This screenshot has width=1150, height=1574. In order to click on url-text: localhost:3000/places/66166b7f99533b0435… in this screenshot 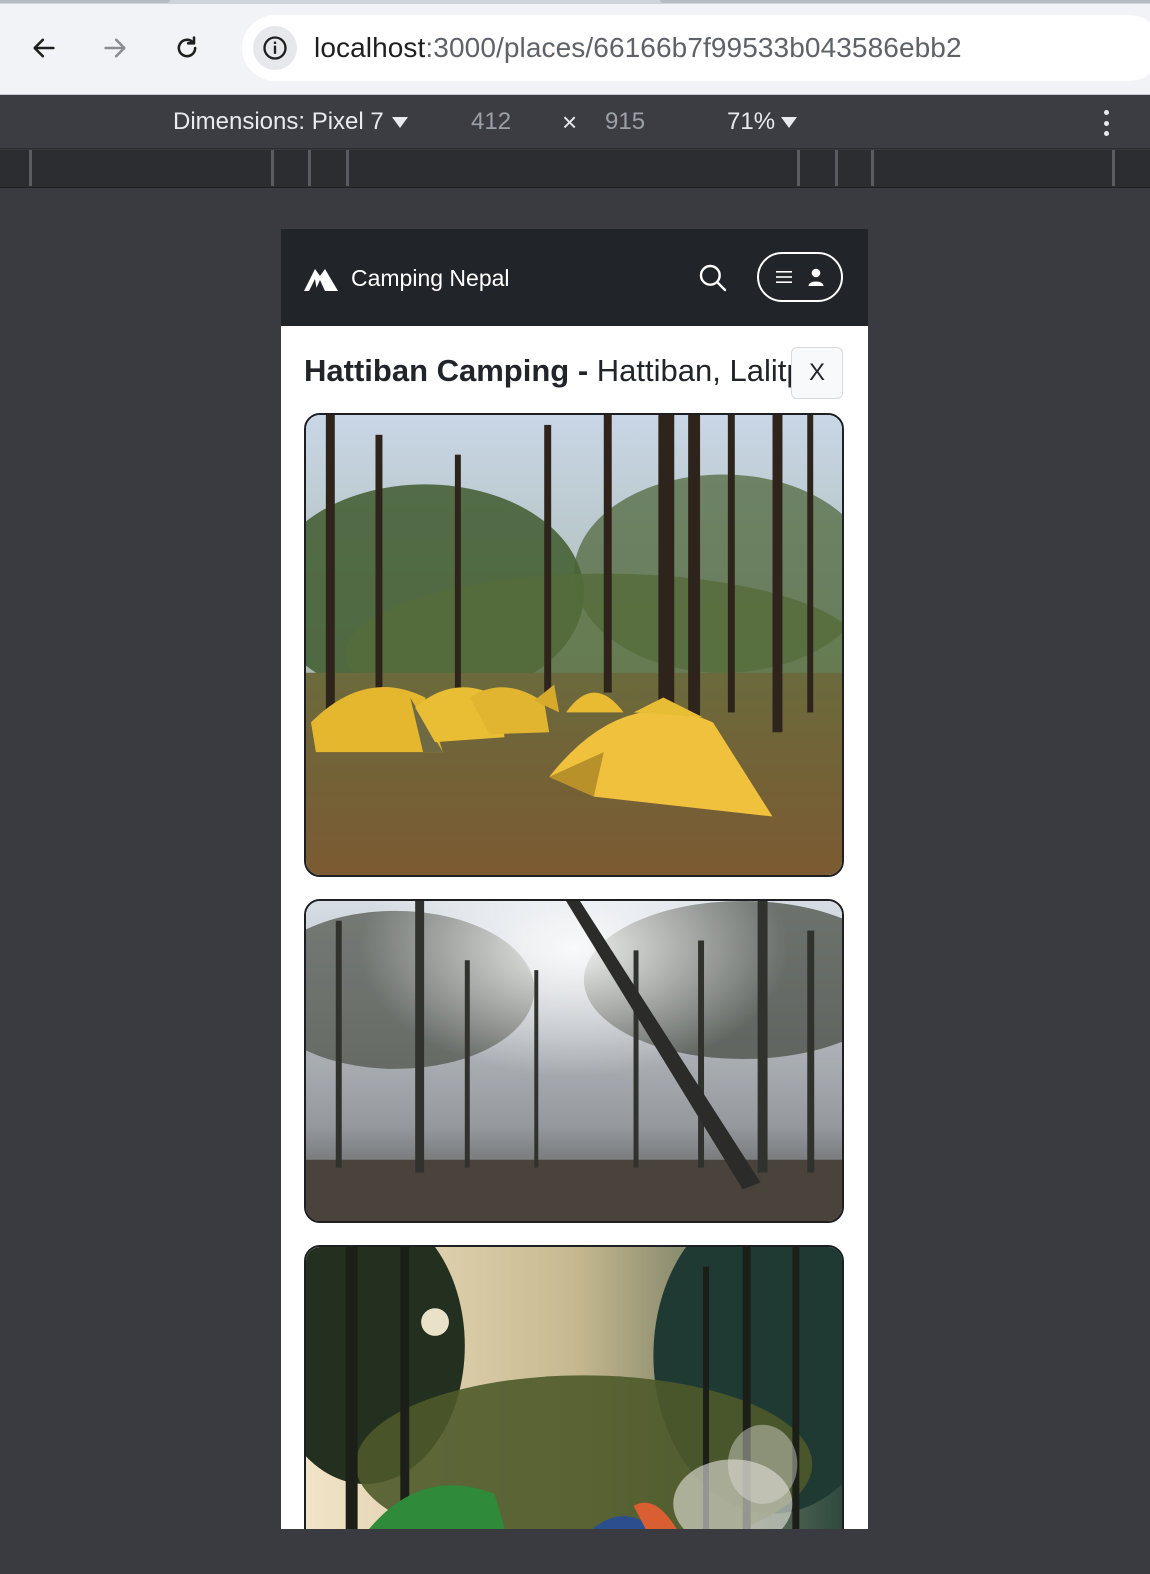, I will do `click(638, 48)`.